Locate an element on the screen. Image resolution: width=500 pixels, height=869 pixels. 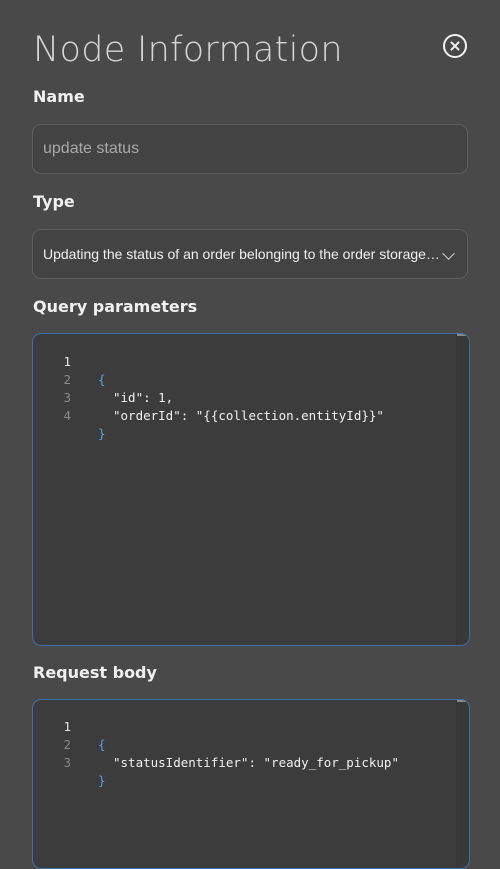
code-line: 4 } is located at coordinates (69, 415).